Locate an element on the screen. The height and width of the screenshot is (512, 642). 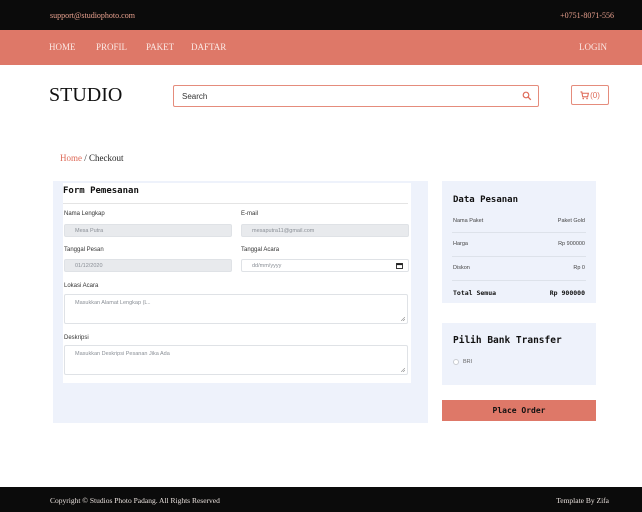
calendar-icon is located at coordinates (399, 266).